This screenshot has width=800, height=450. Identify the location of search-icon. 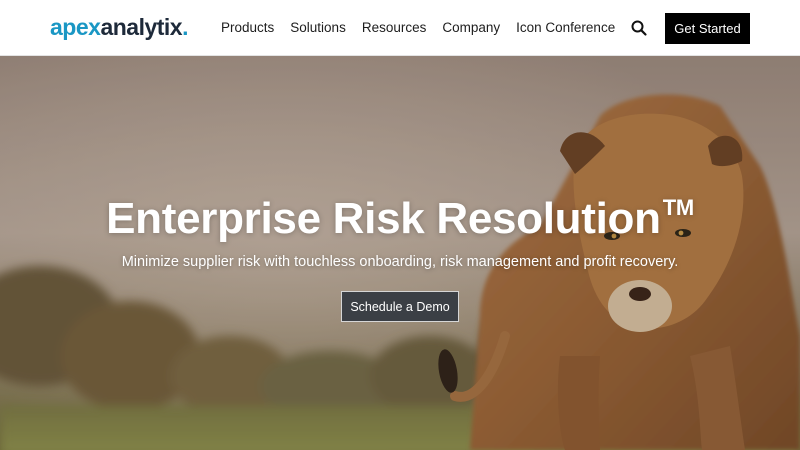
(639, 28).